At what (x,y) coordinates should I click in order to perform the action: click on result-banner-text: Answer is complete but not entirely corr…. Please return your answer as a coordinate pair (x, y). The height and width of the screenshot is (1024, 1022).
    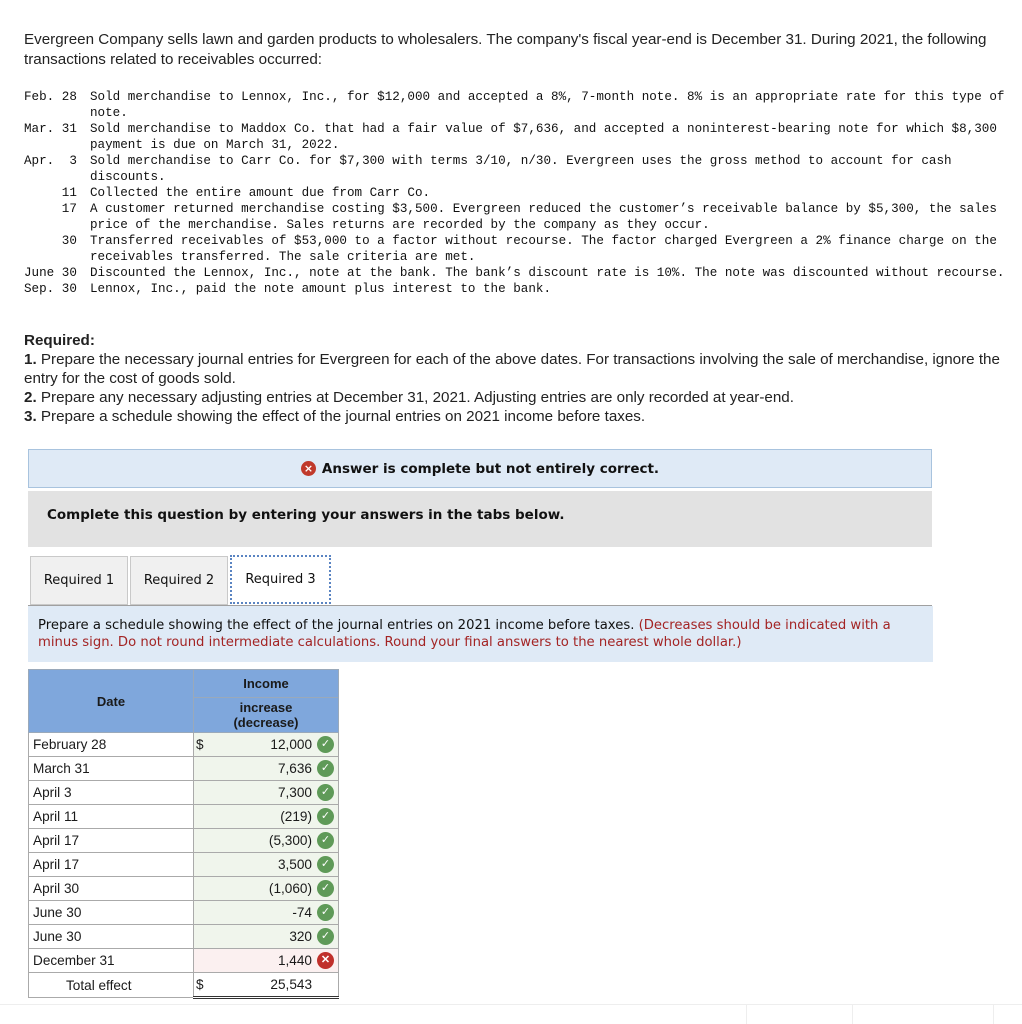
    Looking at the image, I should click on (490, 468).